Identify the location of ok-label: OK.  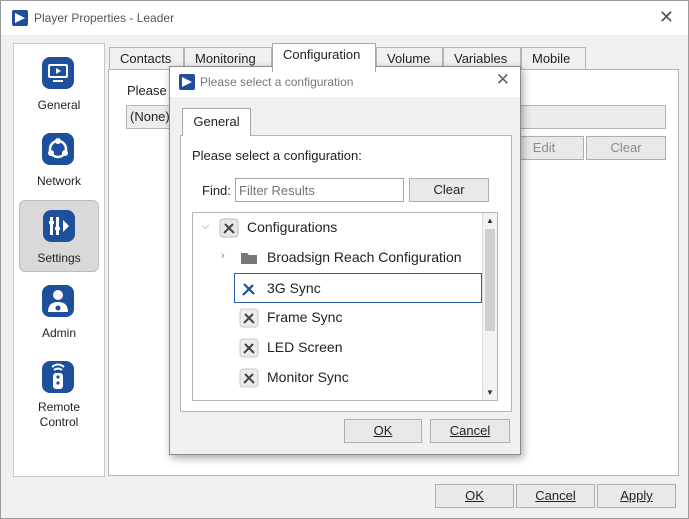
(474, 495).